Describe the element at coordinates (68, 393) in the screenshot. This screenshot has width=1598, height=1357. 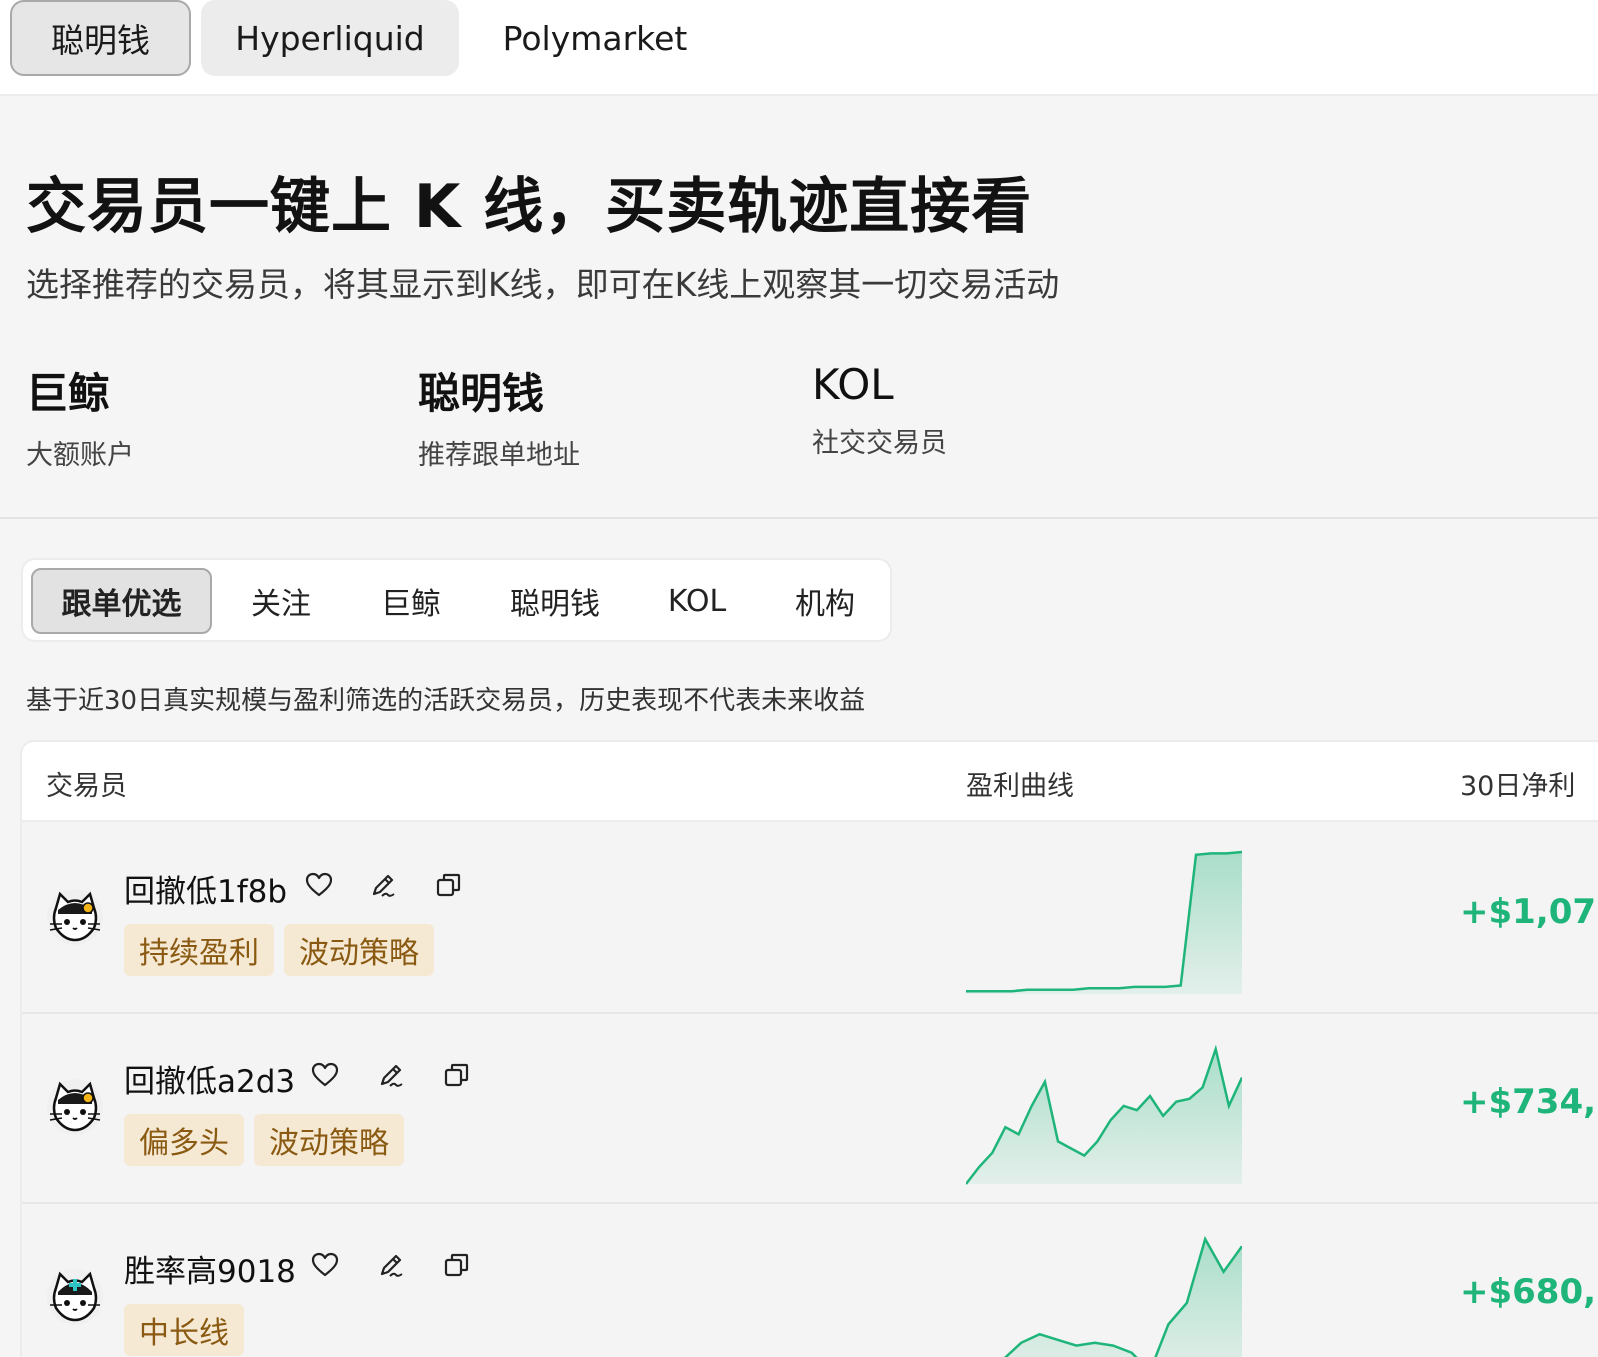
I see `category-title: 巨鲸` at that location.